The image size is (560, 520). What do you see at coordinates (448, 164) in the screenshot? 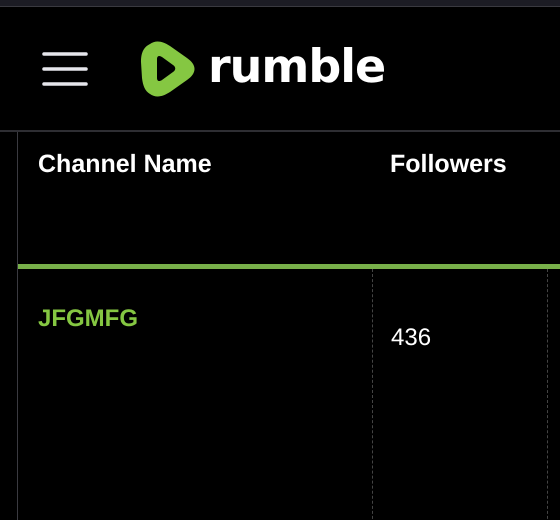
I see `column-header: Followers` at bounding box center [448, 164].